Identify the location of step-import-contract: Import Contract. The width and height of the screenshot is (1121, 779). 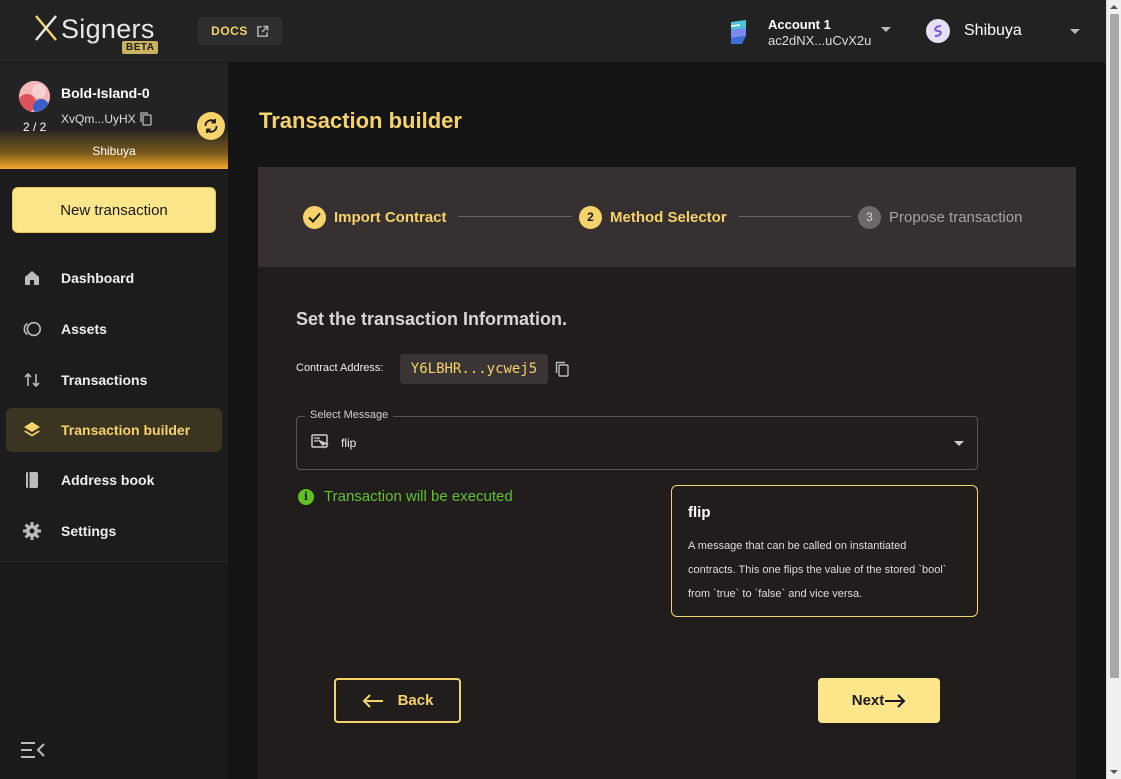
(375, 217).